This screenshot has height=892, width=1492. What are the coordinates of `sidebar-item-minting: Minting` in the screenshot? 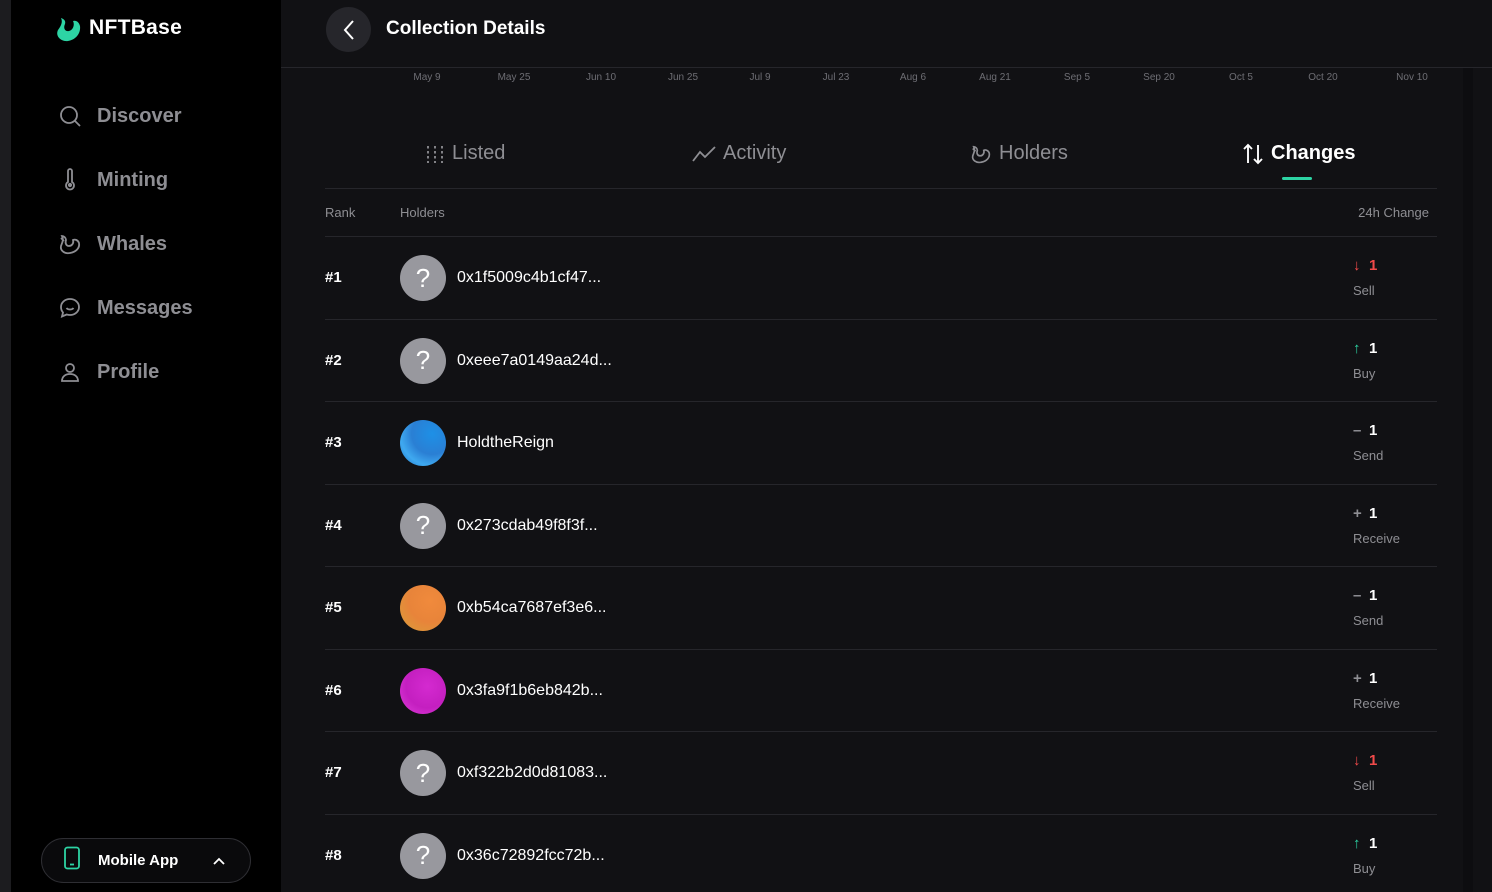 It's located at (125, 180).